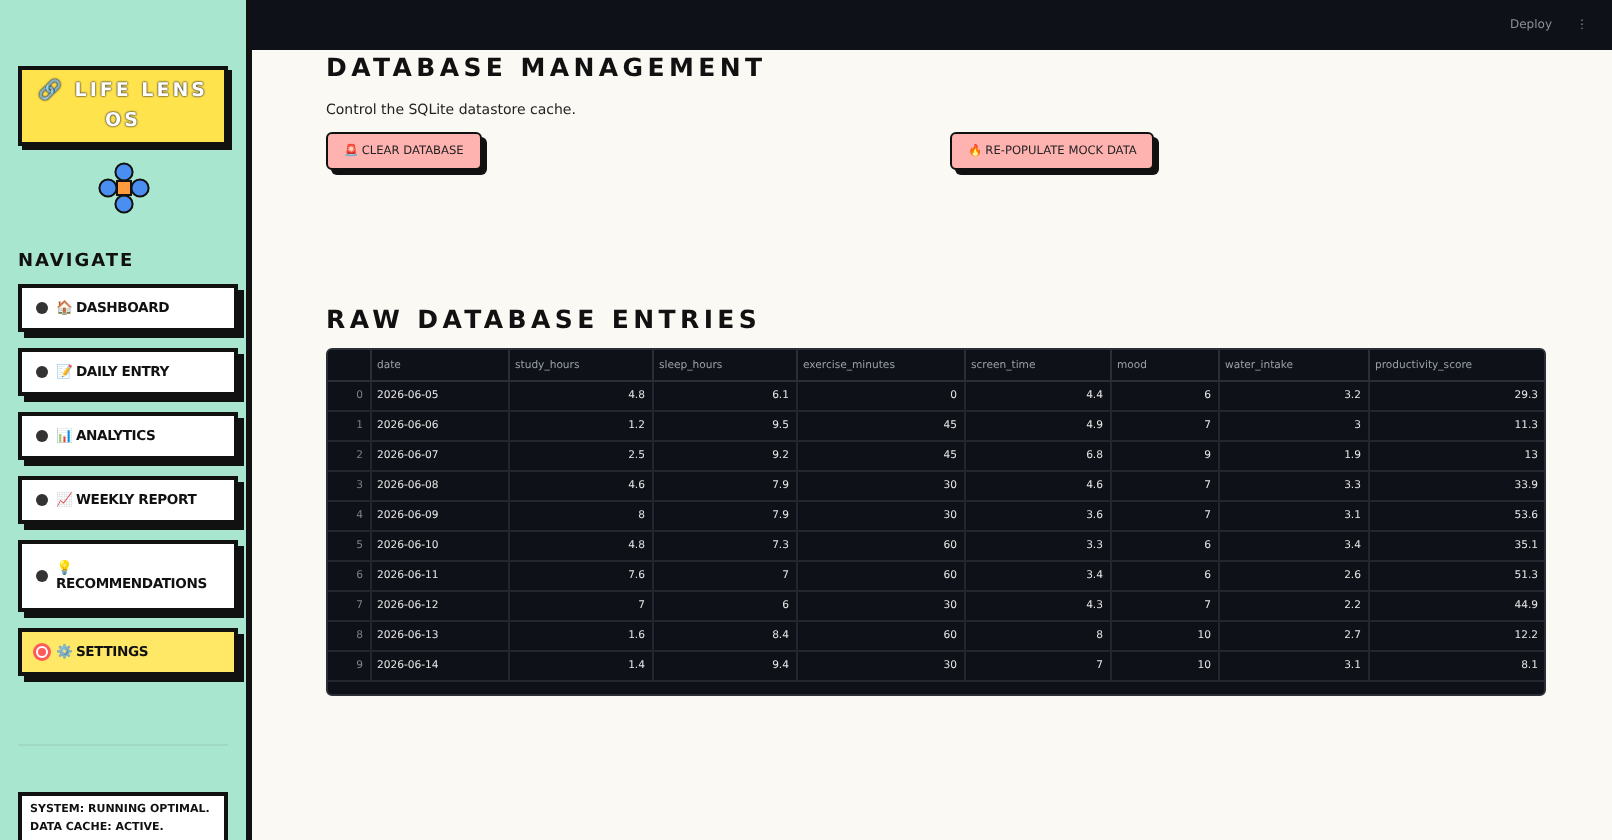 This screenshot has height=840, width=1612. What do you see at coordinates (545, 319) in the screenshot?
I see `section-heading: RAW DATABASE ENTRIES` at bounding box center [545, 319].